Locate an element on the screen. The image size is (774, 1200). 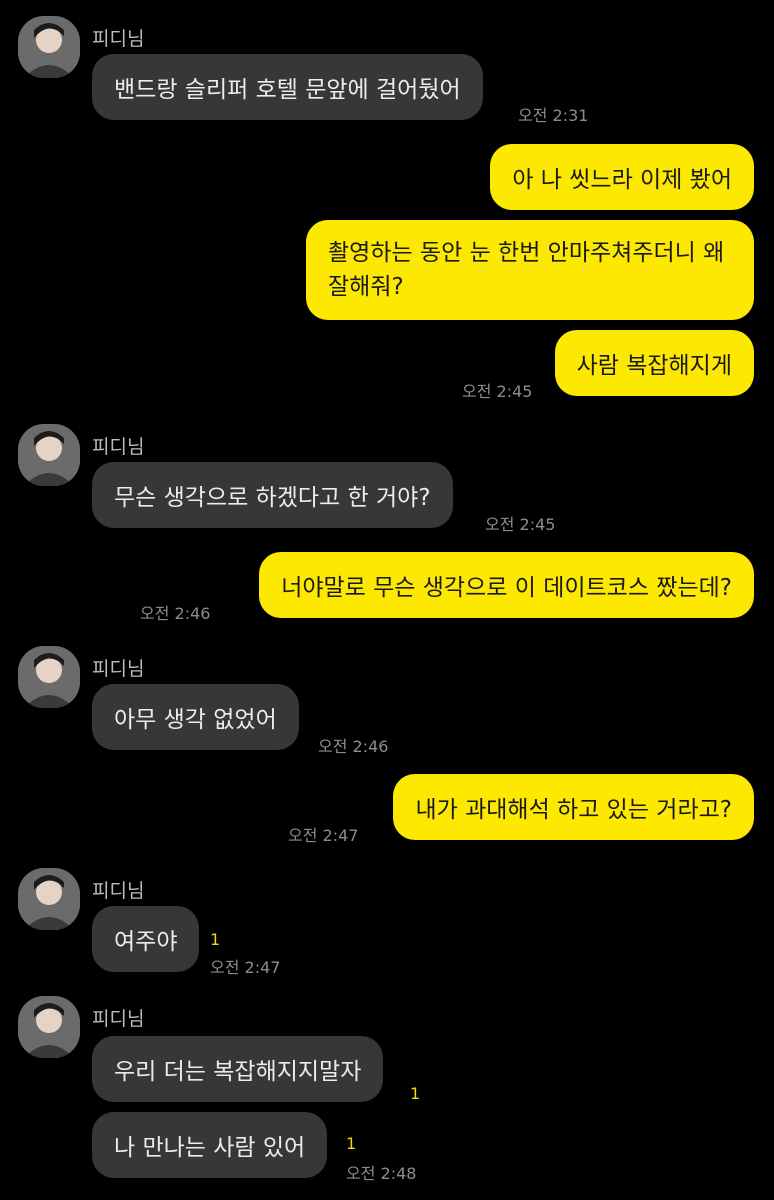
message-time: 오전 2:31 is located at coordinates (553, 115).